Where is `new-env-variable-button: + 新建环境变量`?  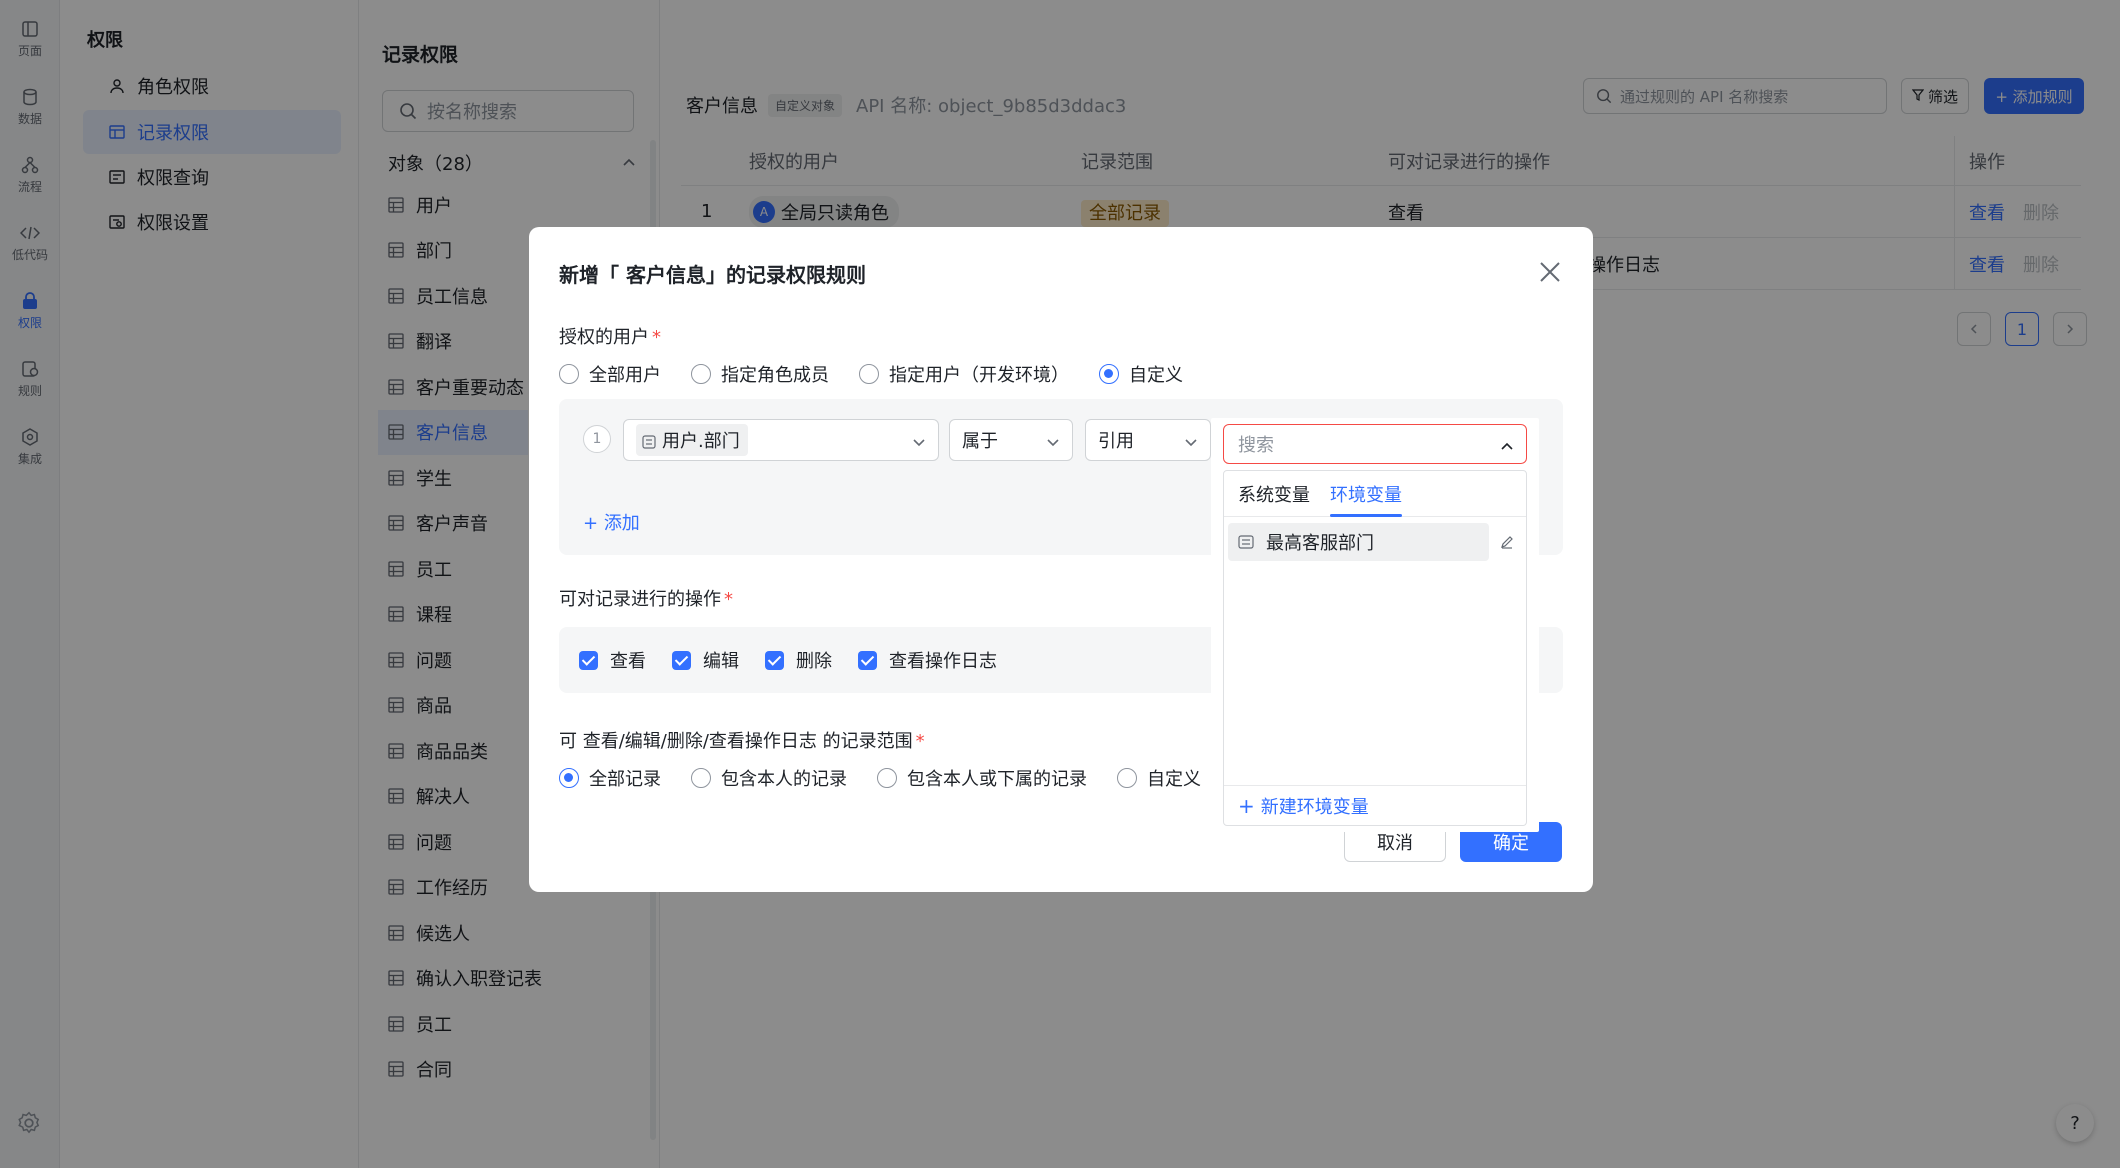
new-env-variable-button: + 新建环境变量 is located at coordinates (1375, 805).